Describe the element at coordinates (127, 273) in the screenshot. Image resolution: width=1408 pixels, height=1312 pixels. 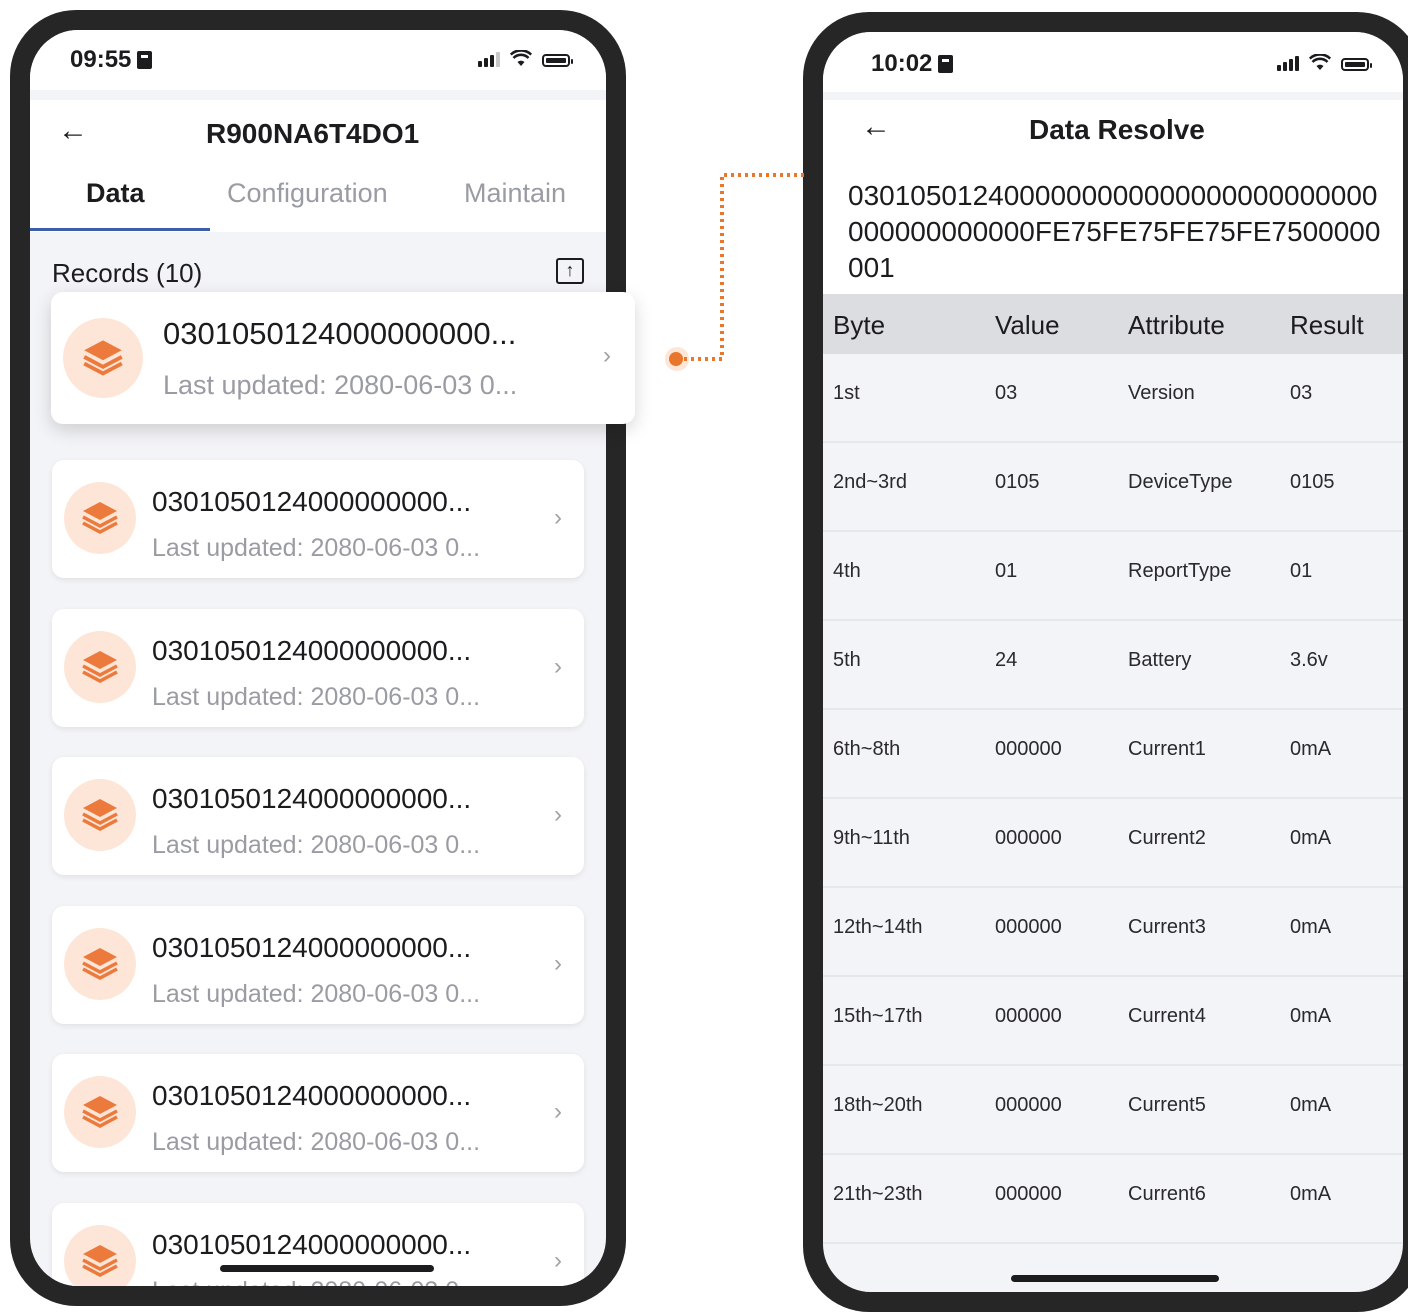
I see `records-count-label: Records (10)` at that location.